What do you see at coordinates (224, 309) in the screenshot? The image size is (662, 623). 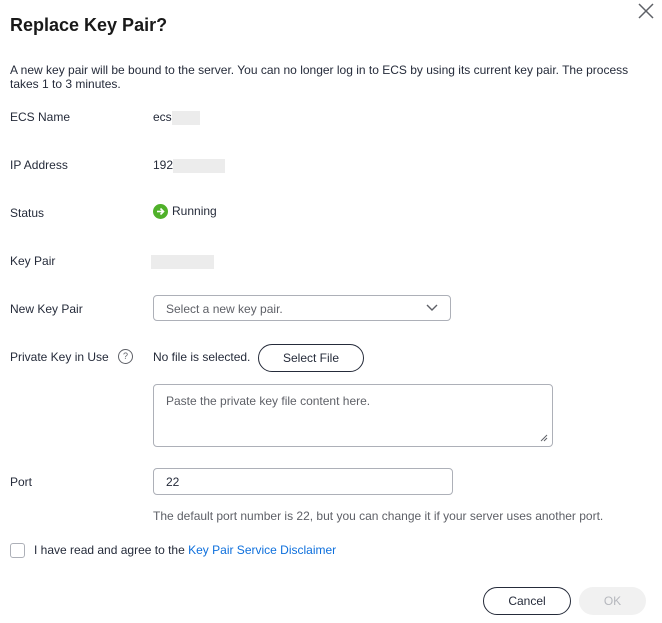 I see `new-key-pair-placeholder: Select a new key pair.` at bounding box center [224, 309].